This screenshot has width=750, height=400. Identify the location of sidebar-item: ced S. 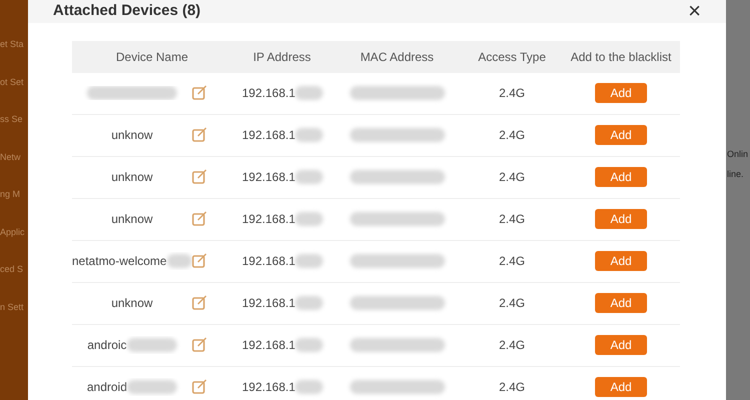
(14, 269).